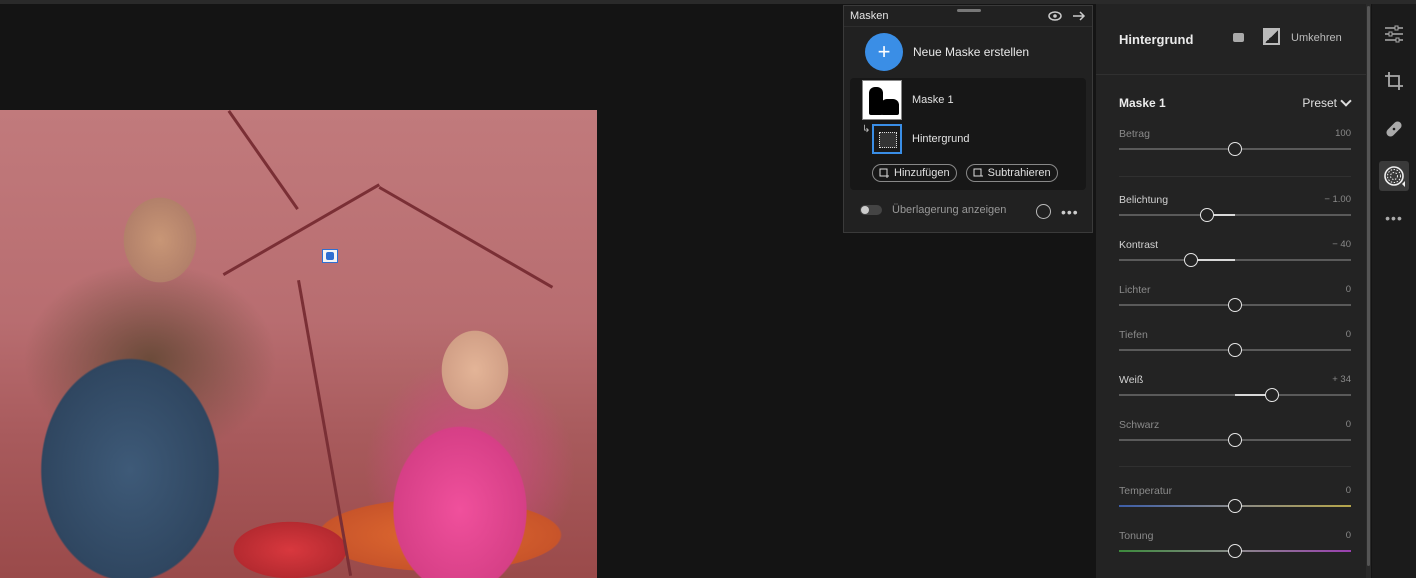 The height and width of the screenshot is (578, 1416). I want to click on overlay-label: Überlagerung anzeigen, so click(949, 210).